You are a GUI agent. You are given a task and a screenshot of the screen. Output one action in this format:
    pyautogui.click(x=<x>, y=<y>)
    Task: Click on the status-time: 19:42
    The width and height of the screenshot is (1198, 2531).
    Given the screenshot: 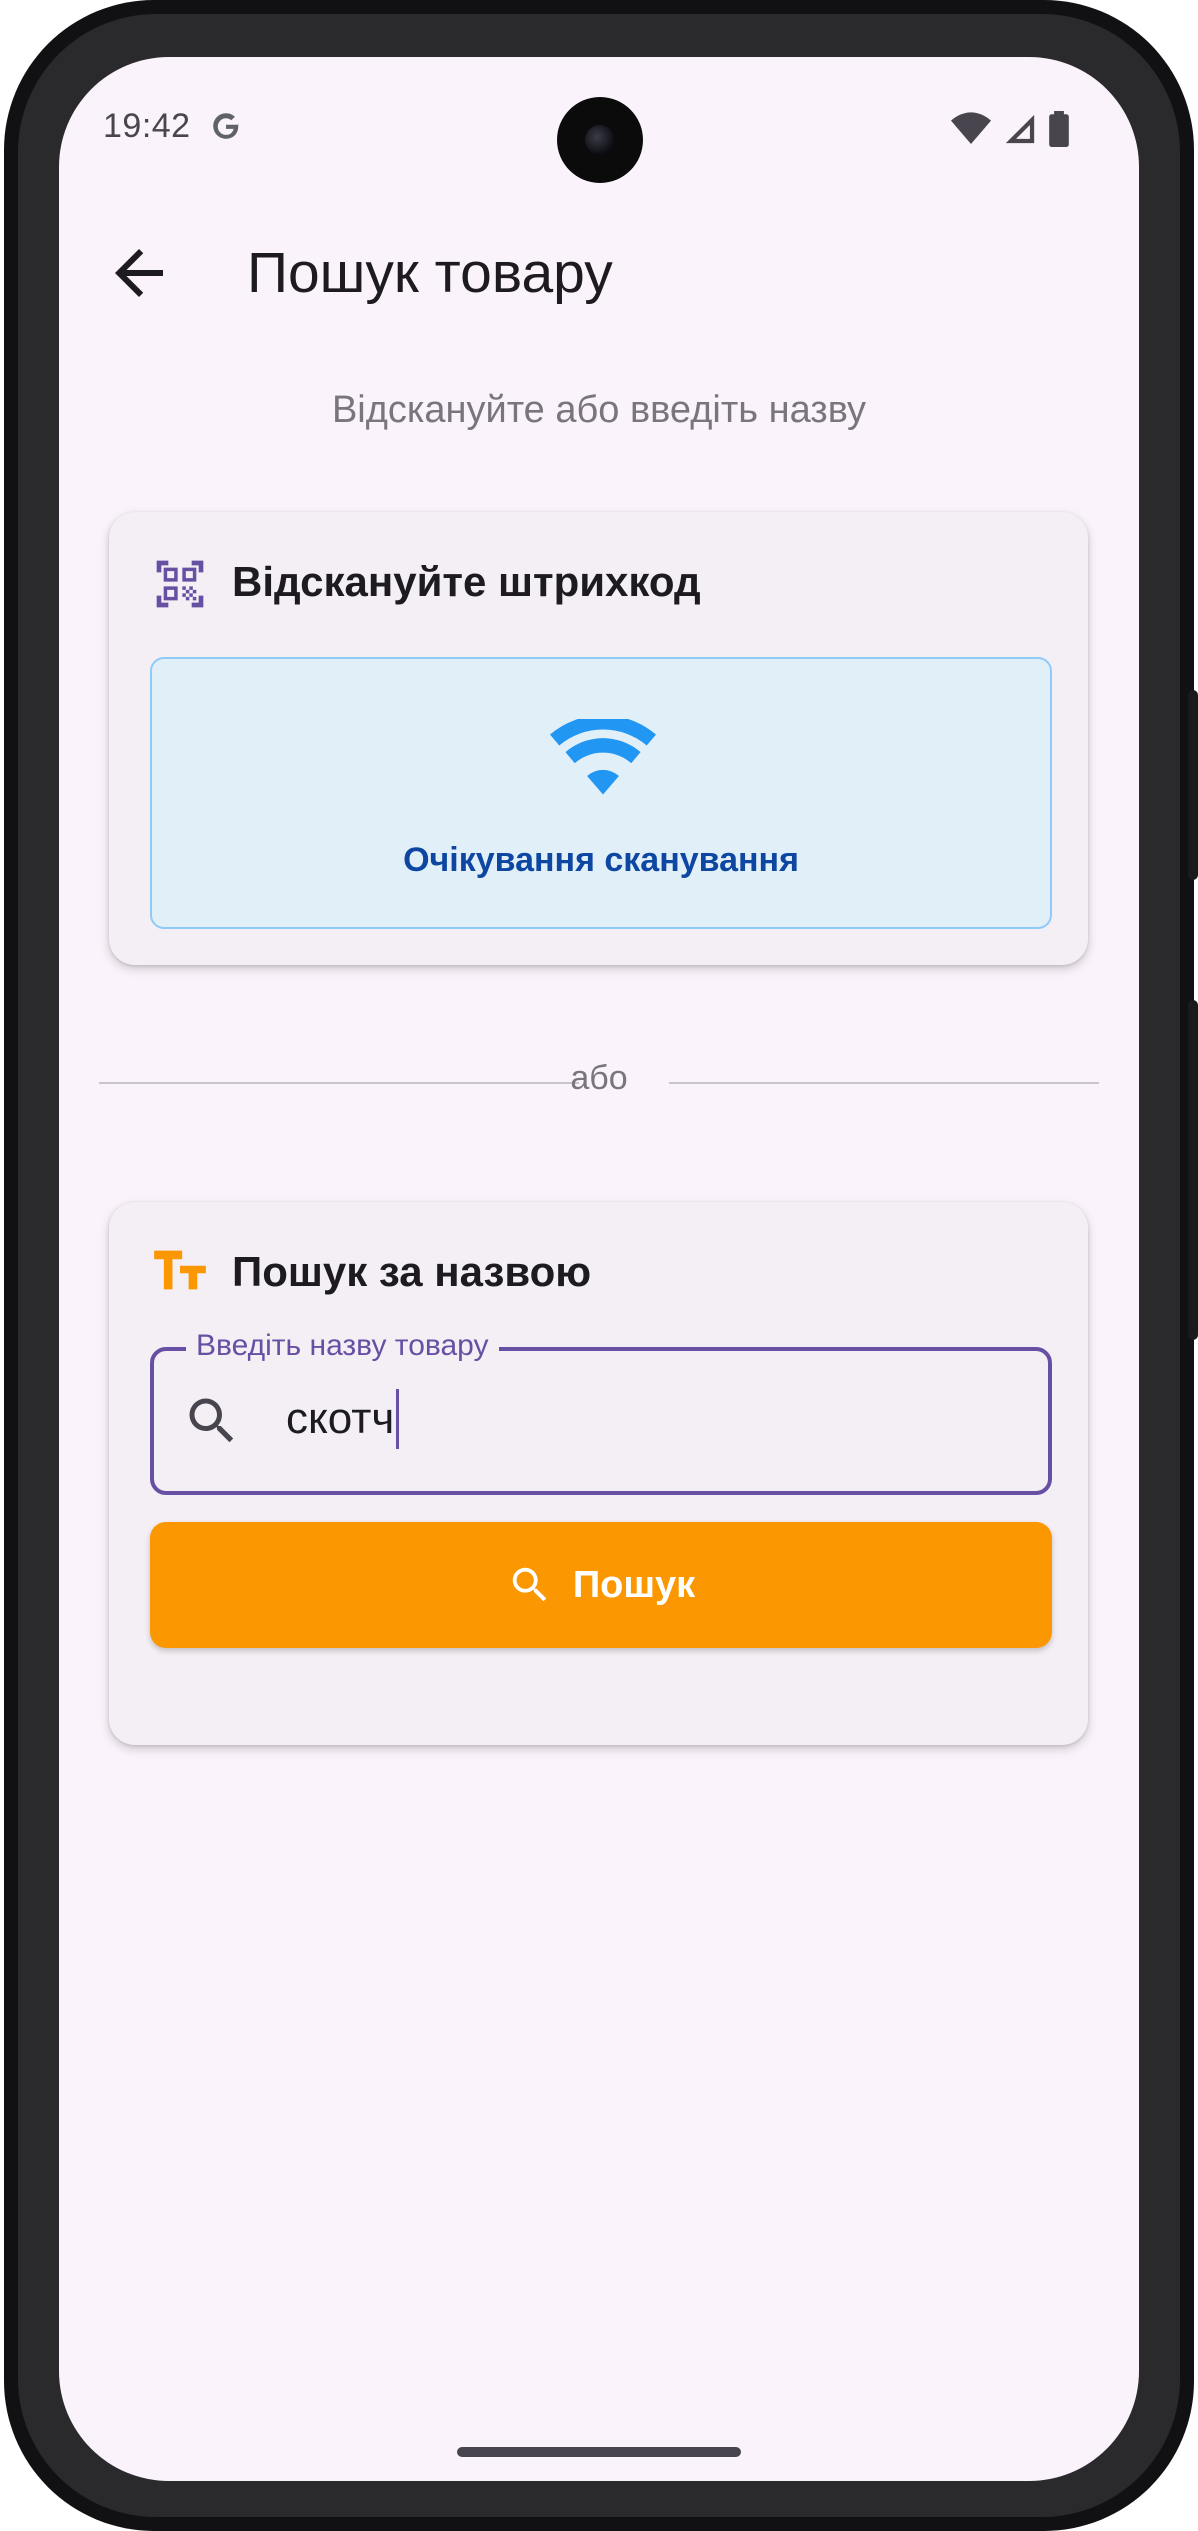 What is the action you would take?
    pyautogui.click(x=147, y=126)
    